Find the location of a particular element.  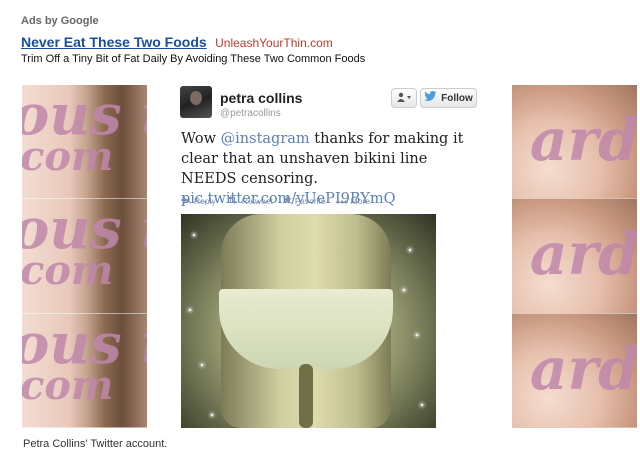

left-image-strip: ous th com ous th com ous th com is located at coordinates (84, 256).